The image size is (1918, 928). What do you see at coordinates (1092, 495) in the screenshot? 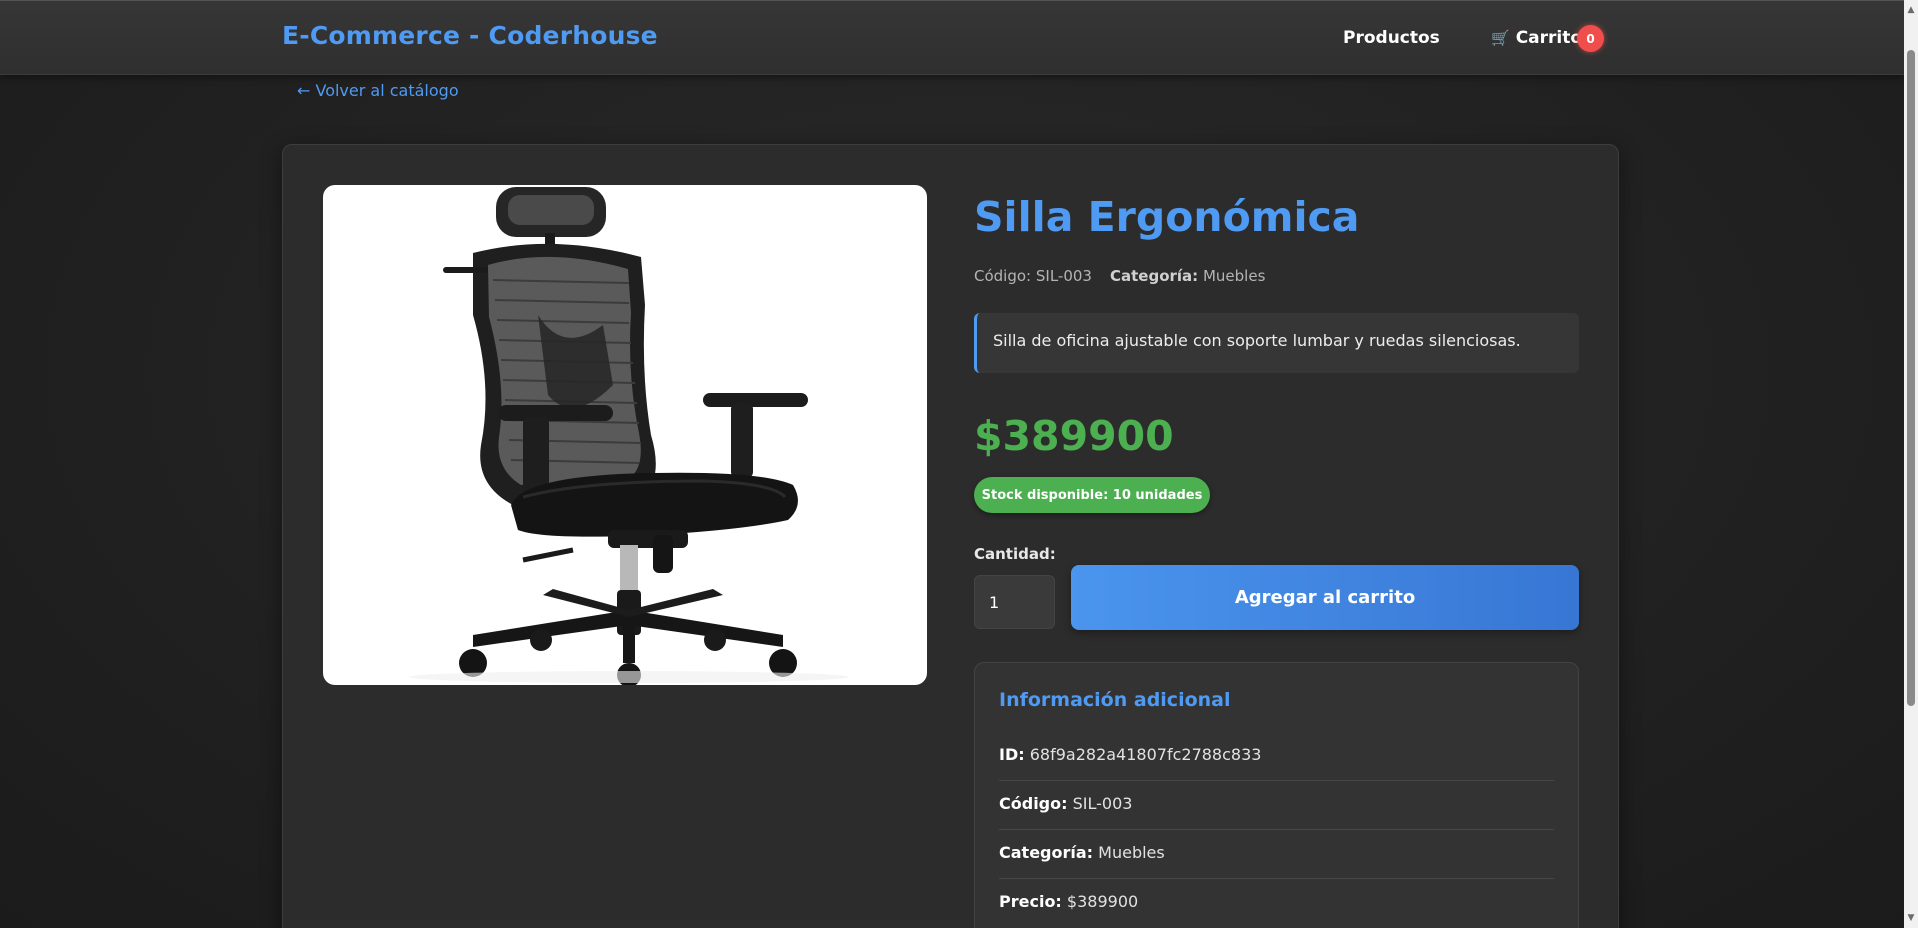
I see `stock-badge: Stock disponible: 10 unidades` at bounding box center [1092, 495].